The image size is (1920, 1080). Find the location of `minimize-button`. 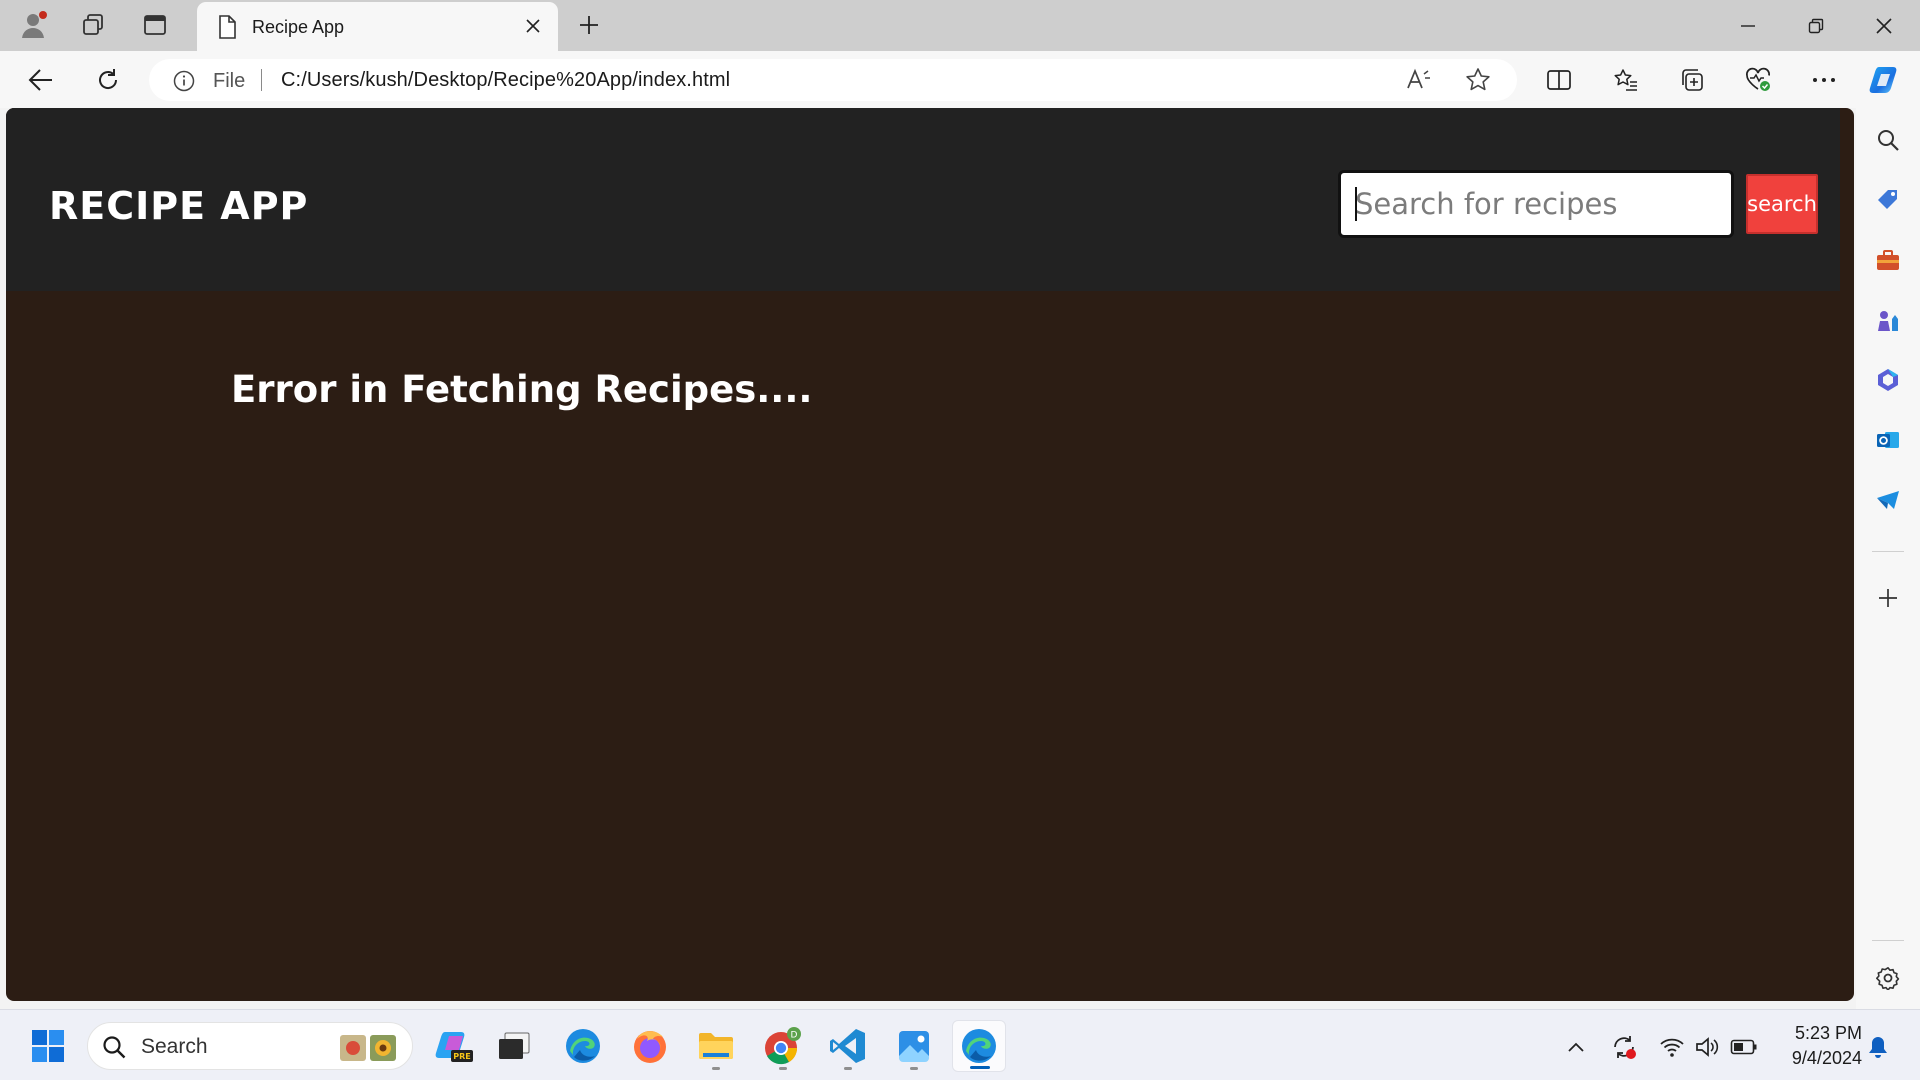

minimize-button is located at coordinates (1748, 25).